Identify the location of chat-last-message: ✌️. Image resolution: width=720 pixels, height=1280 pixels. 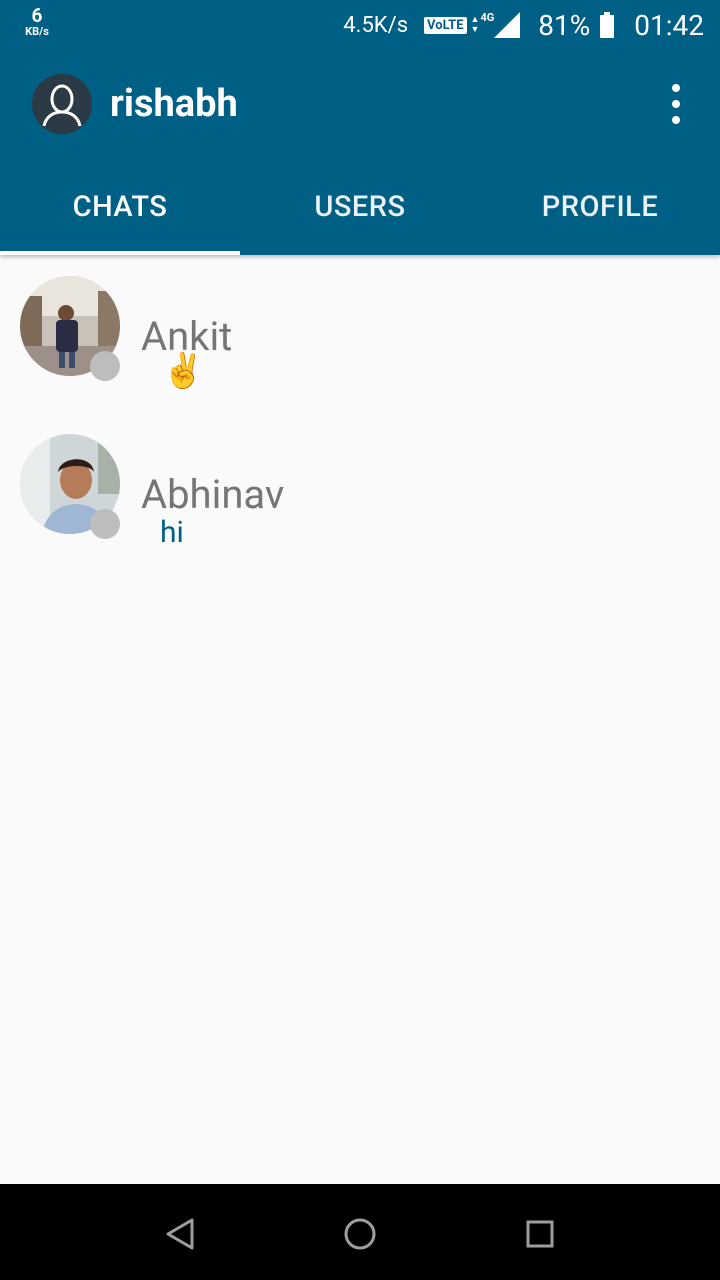
(183, 371).